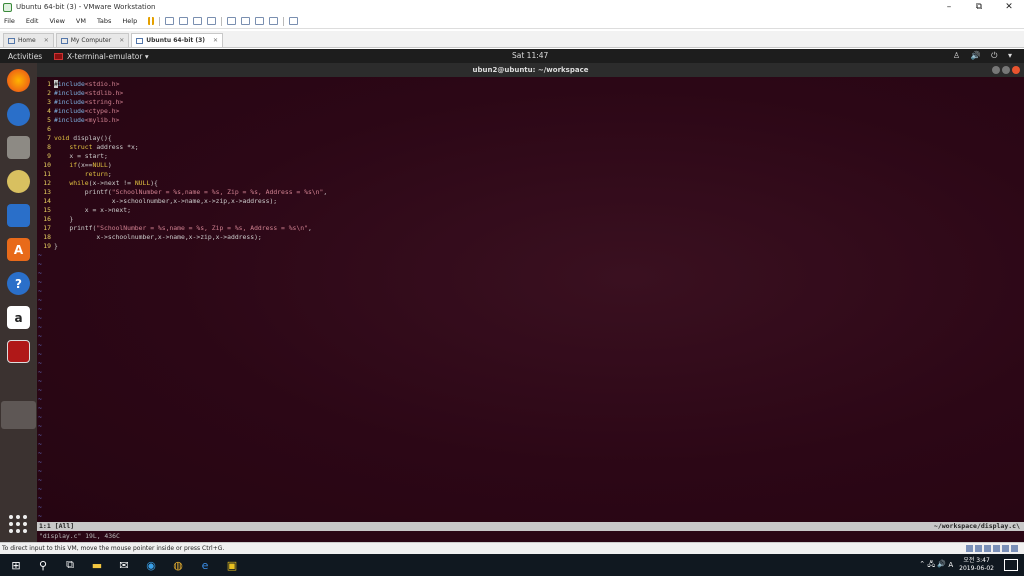 The height and width of the screenshot is (576, 1024). What do you see at coordinates (97, 183) in the screenshot?
I see `code-line: 12 while(x->next != NULL){` at bounding box center [97, 183].